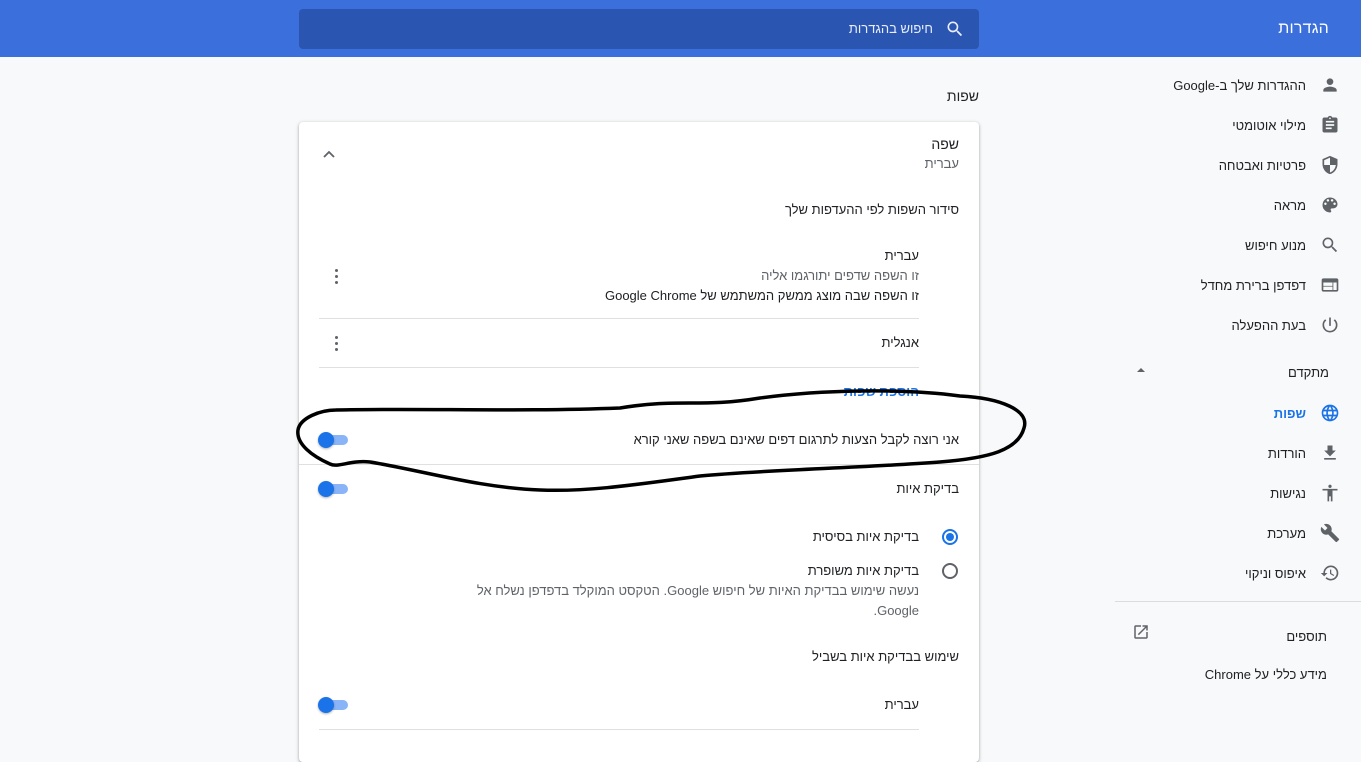  What do you see at coordinates (1286, 533) in the screenshot?
I see `sidebar-item-label: מערכת` at bounding box center [1286, 533].